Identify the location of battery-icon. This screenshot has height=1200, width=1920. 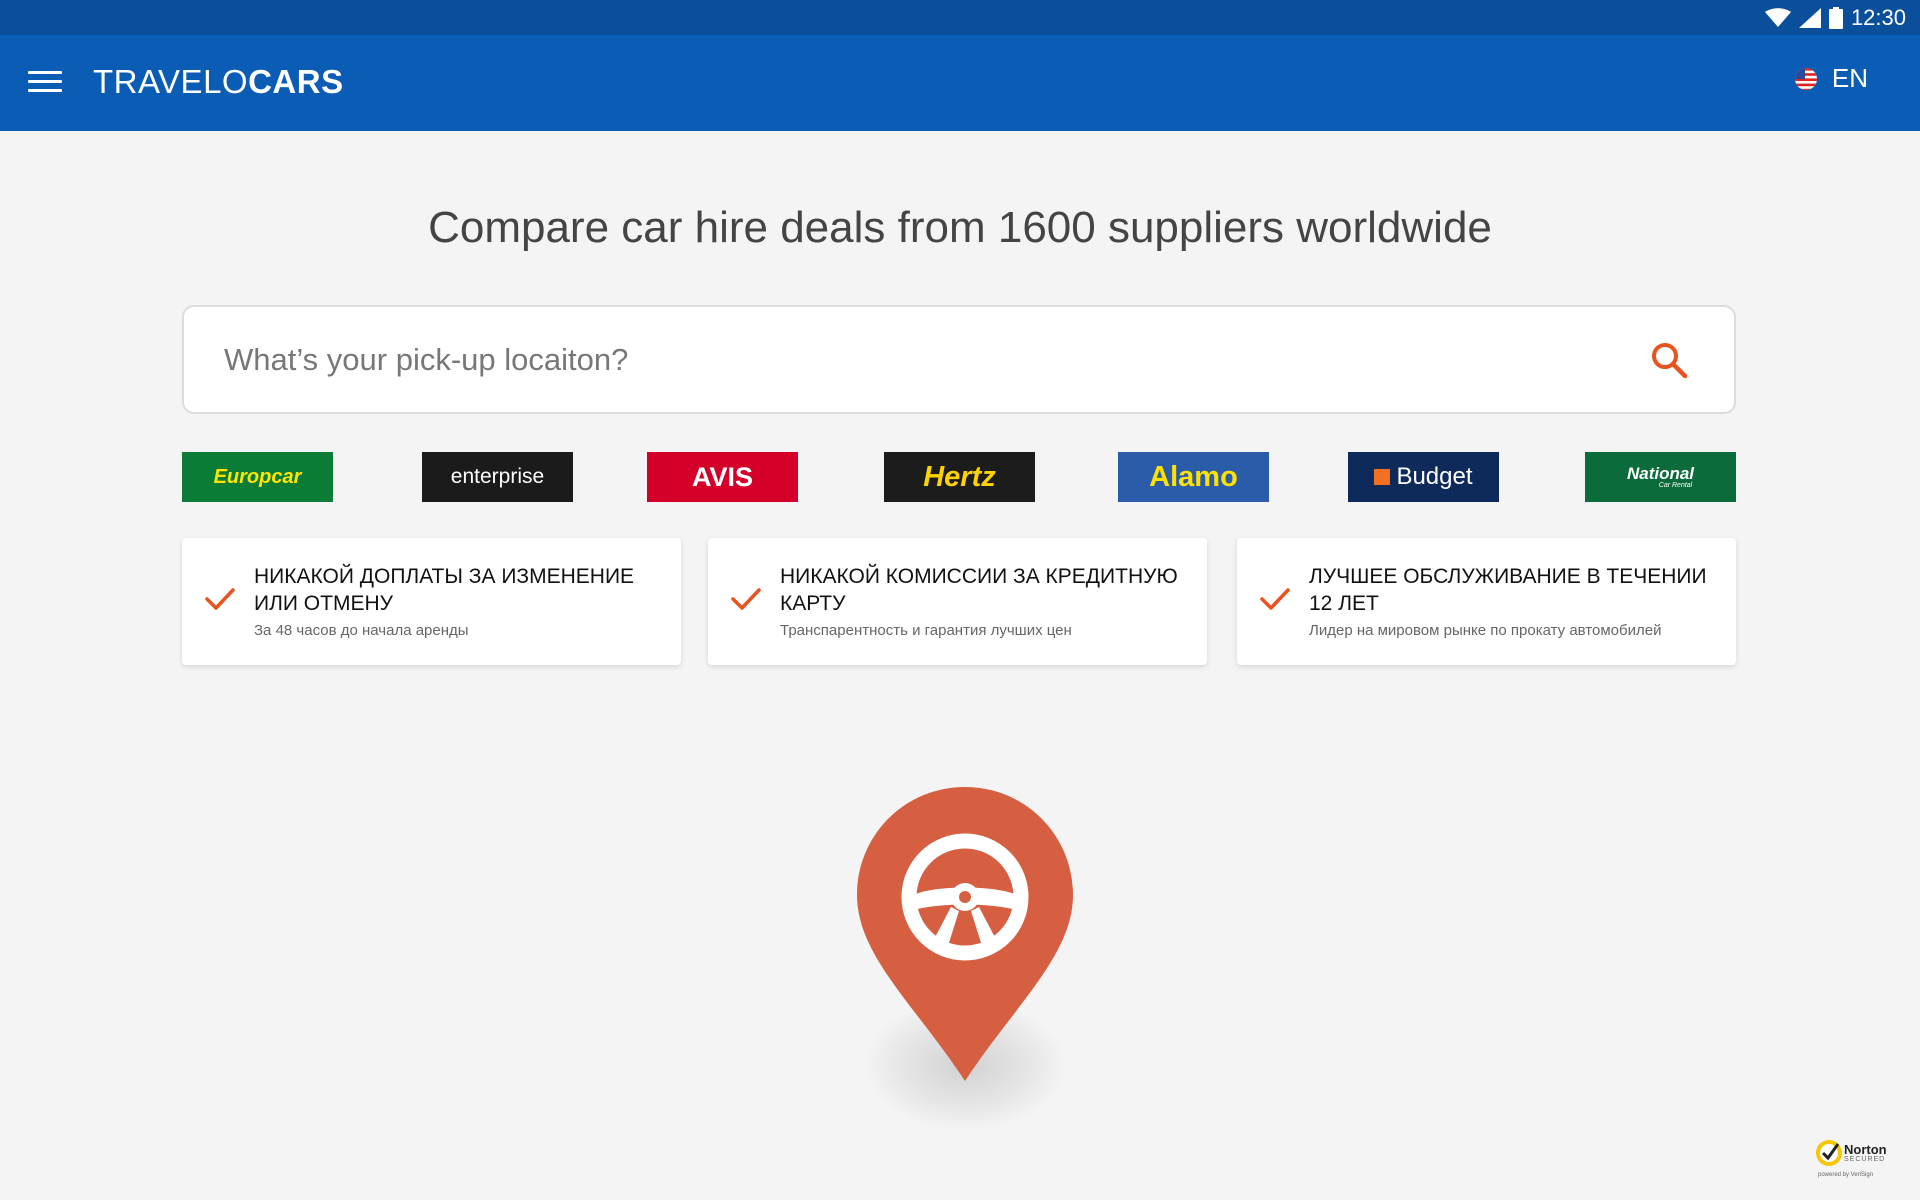
(1835, 17).